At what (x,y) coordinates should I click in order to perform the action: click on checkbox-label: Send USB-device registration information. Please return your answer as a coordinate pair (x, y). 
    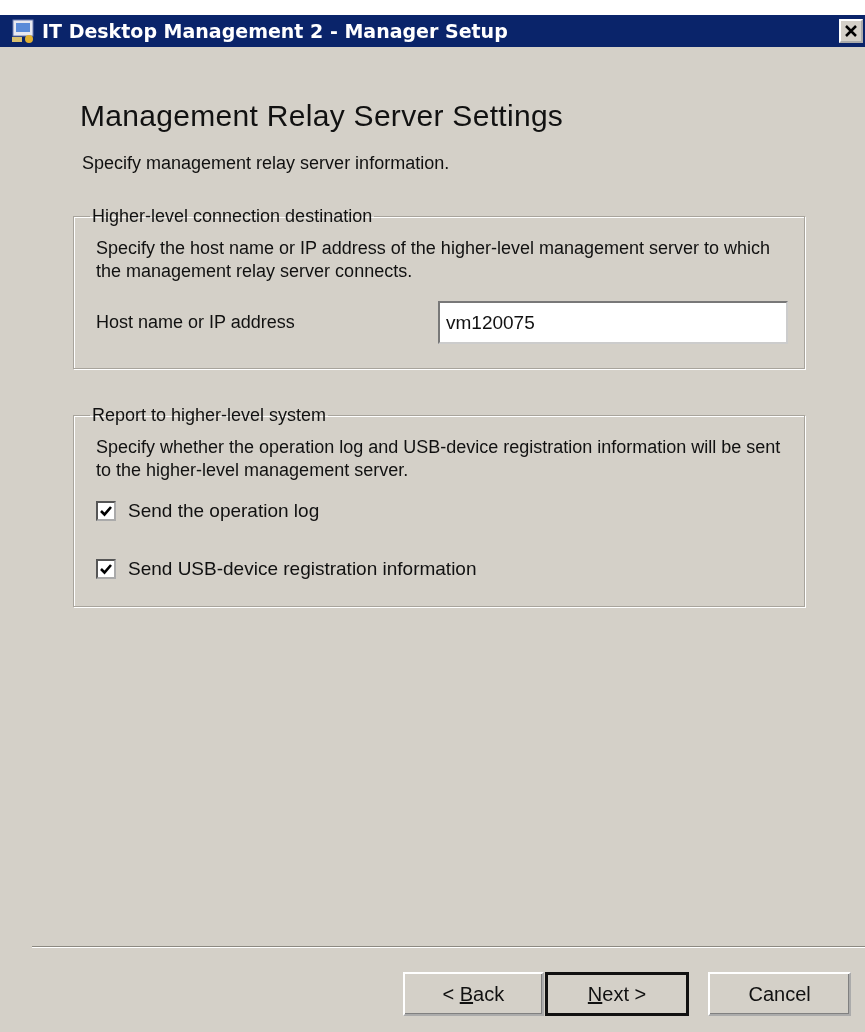
    Looking at the image, I should click on (302, 569).